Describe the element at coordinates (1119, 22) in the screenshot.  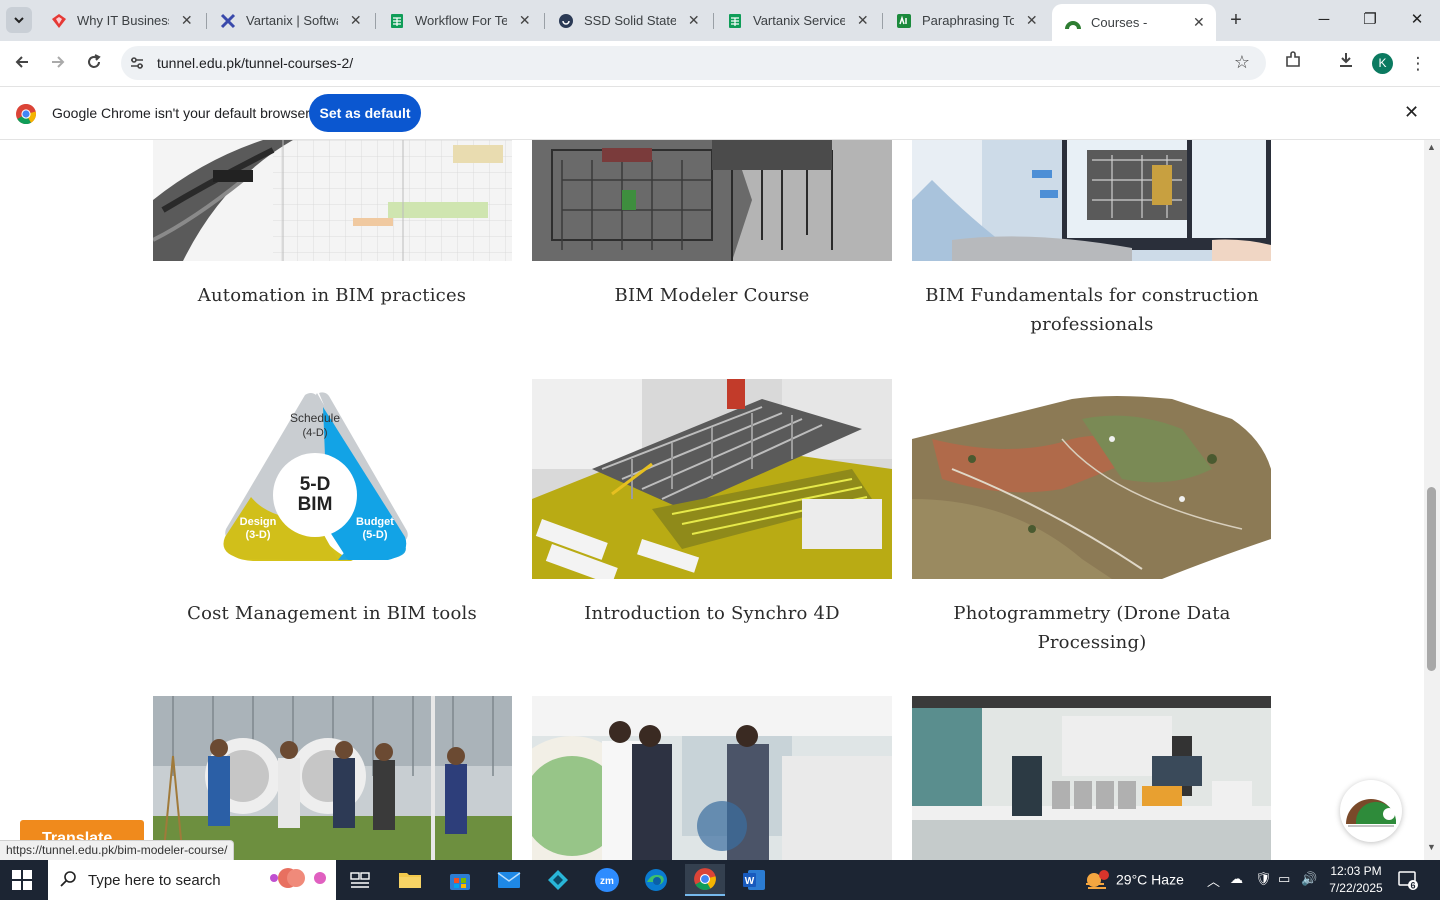
I see `tab-title: Courses -` at that location.